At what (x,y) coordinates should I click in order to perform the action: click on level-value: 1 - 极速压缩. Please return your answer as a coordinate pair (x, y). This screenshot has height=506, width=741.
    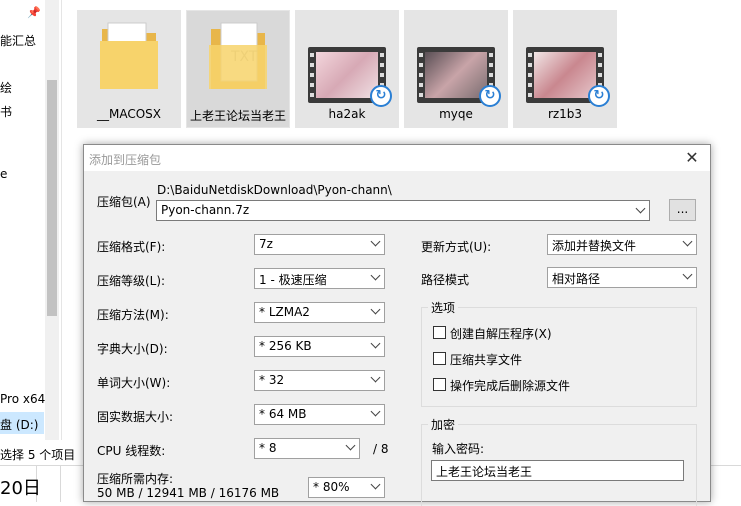
    Looking at the image, I should click on (293, 280).